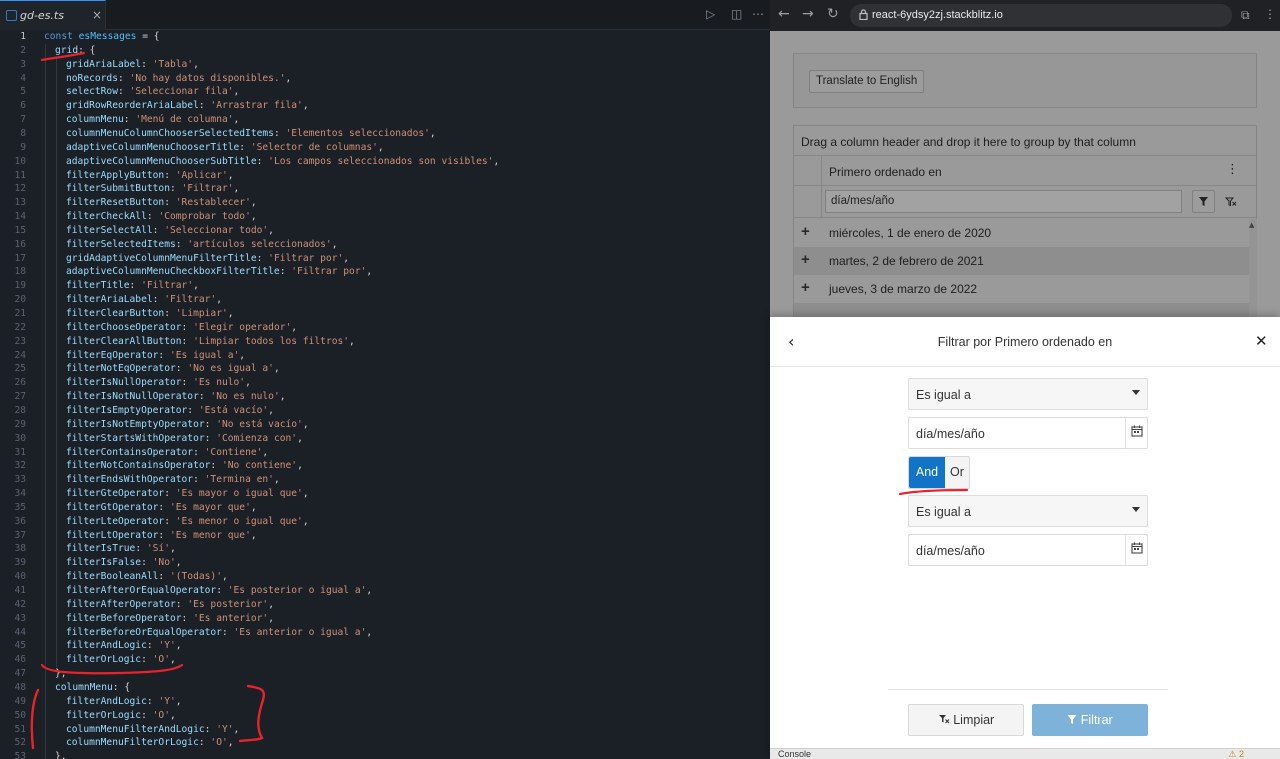 Image resolution: width=1280 pixels, height=759 pixels. I want to click on back-arrow-icon: ←, so click(784, 14).